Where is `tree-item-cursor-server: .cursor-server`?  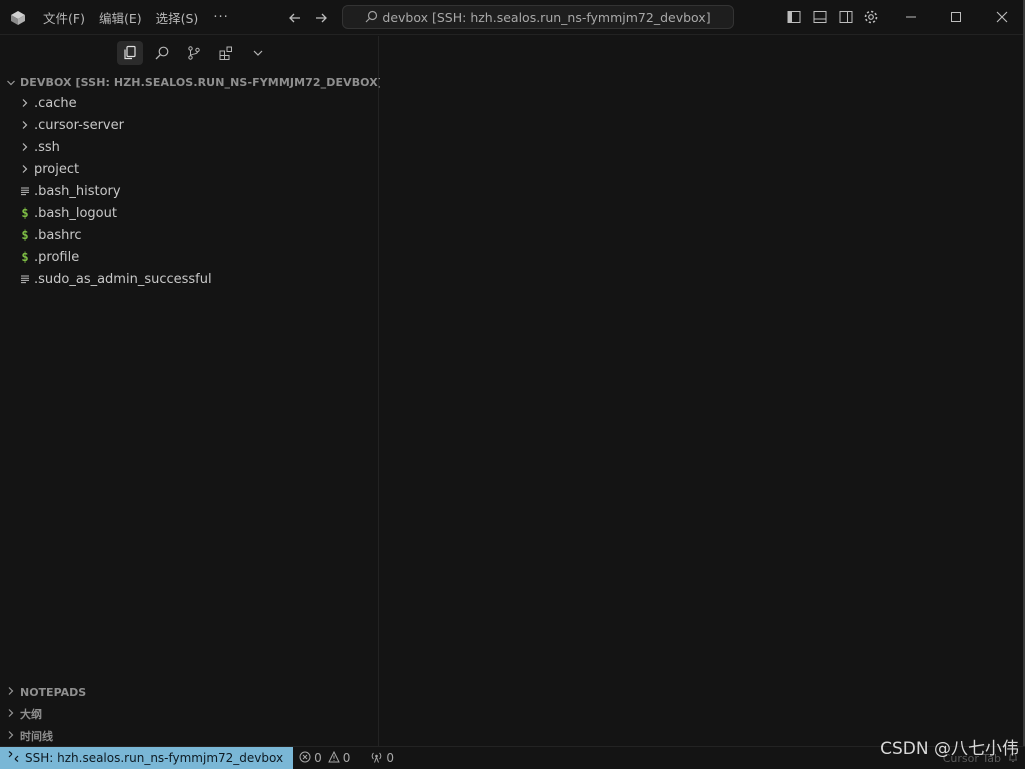
tree-item-cursor-server: .cursor-server is located at coordinates (189, 125).